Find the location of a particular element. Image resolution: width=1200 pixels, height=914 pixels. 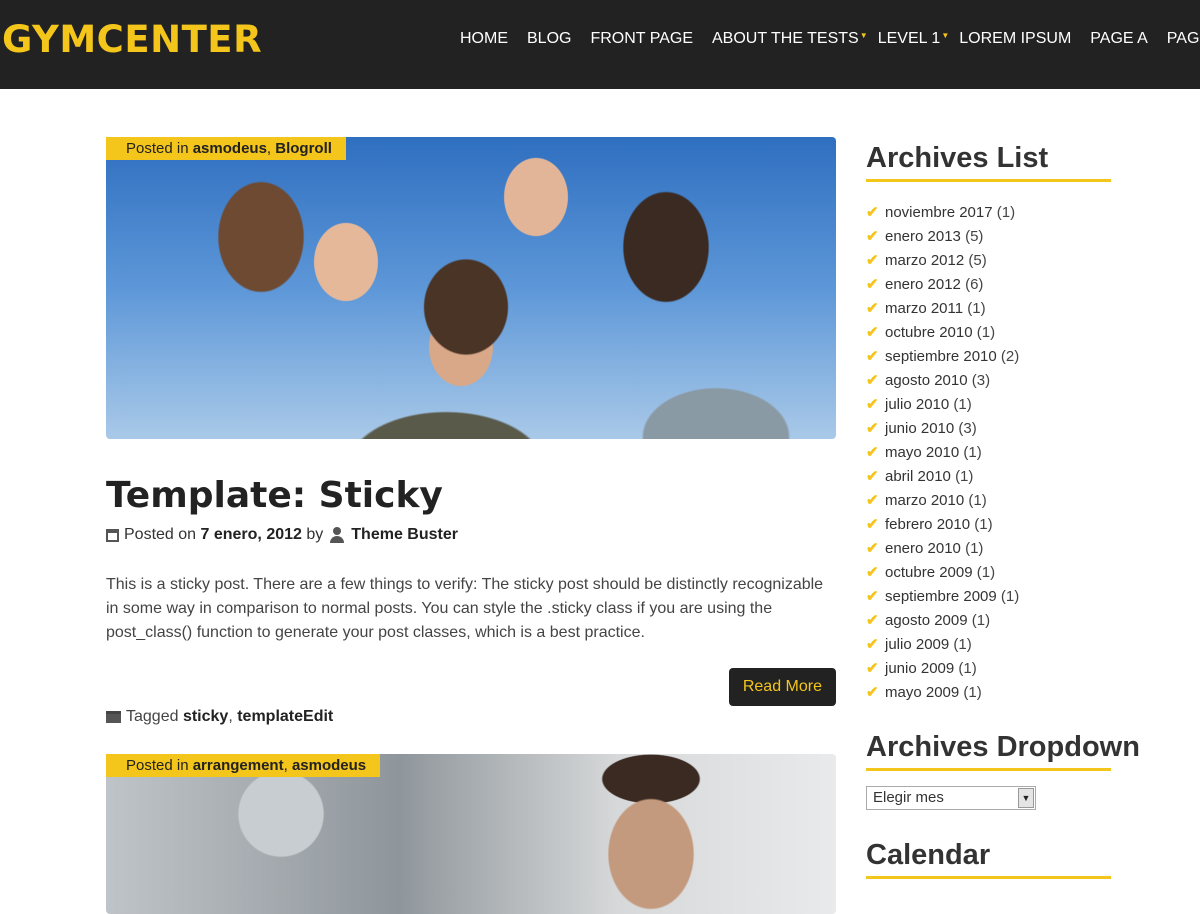

archive-month-link: julio 2010 is located at coordinates (917, 404).